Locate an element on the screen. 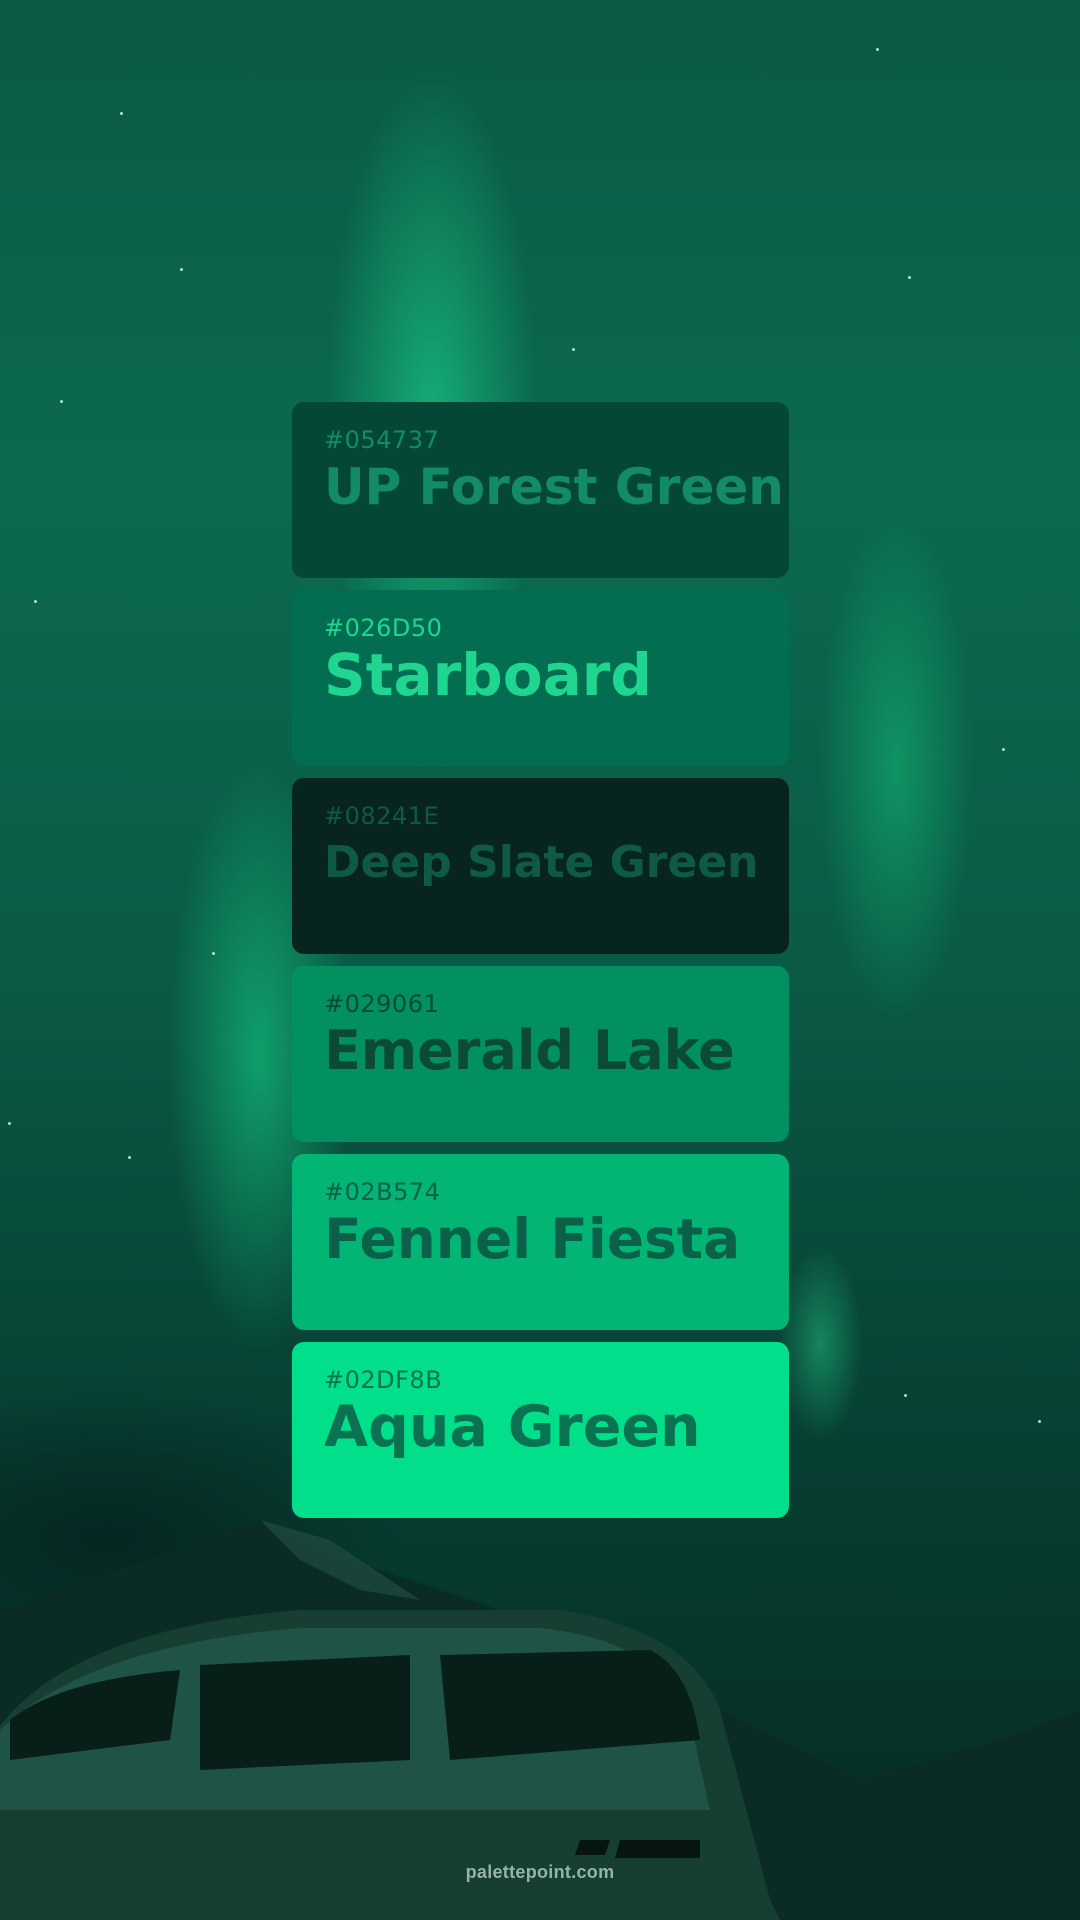  hex-code: #02DF8B is located at coordinates (383, 1380).